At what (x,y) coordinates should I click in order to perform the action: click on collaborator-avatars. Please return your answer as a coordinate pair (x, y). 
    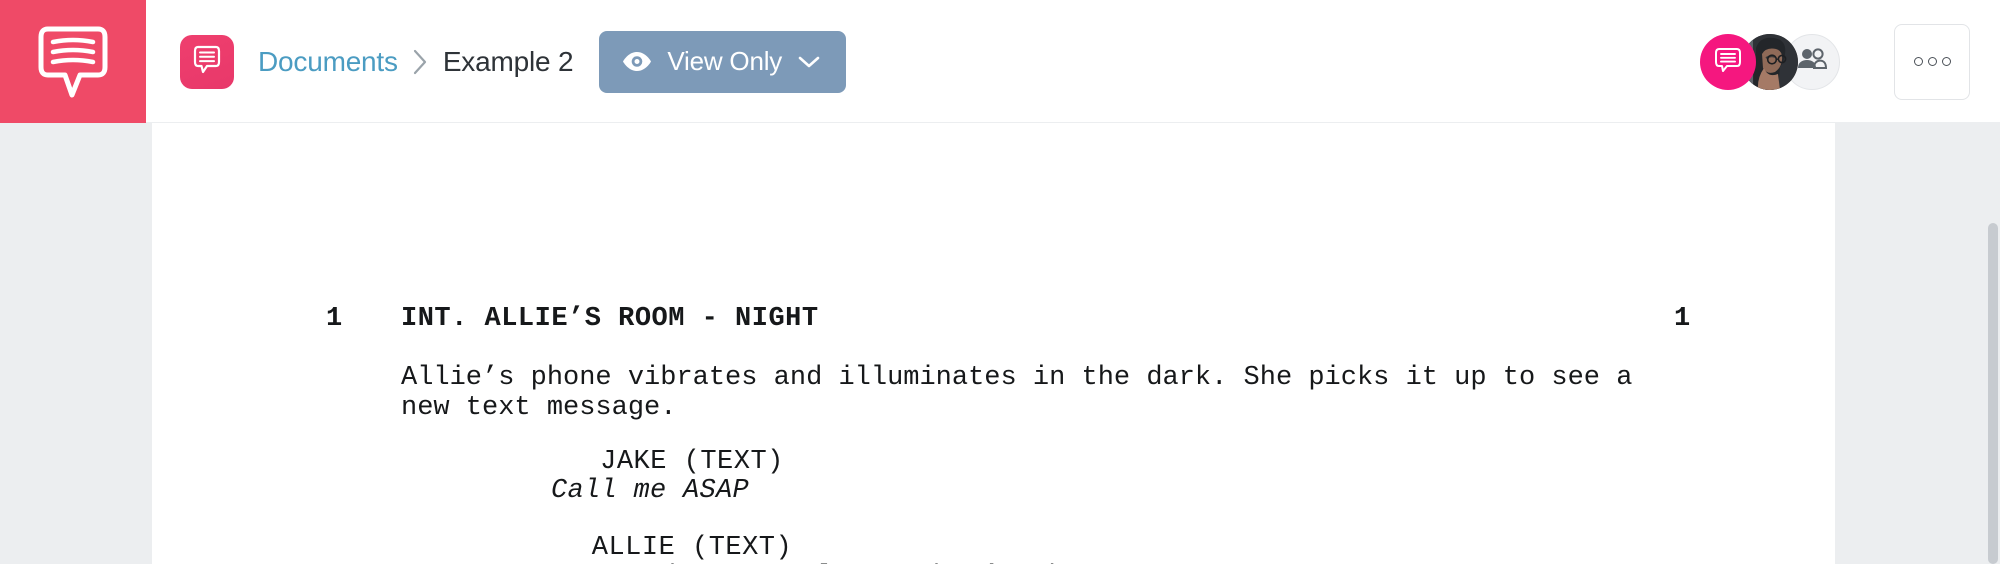
    Looking at the image, I should click on (1770, 61).